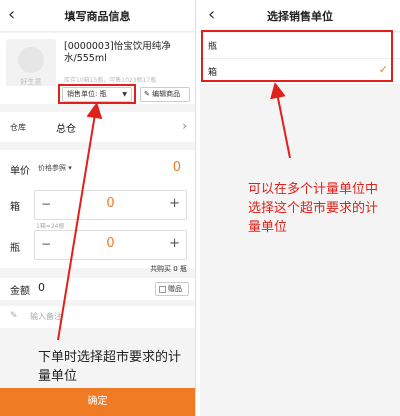 This screenshot has height=416, width=400. I want to click on bottle-stepper: − 0 +, so click(110, 245).